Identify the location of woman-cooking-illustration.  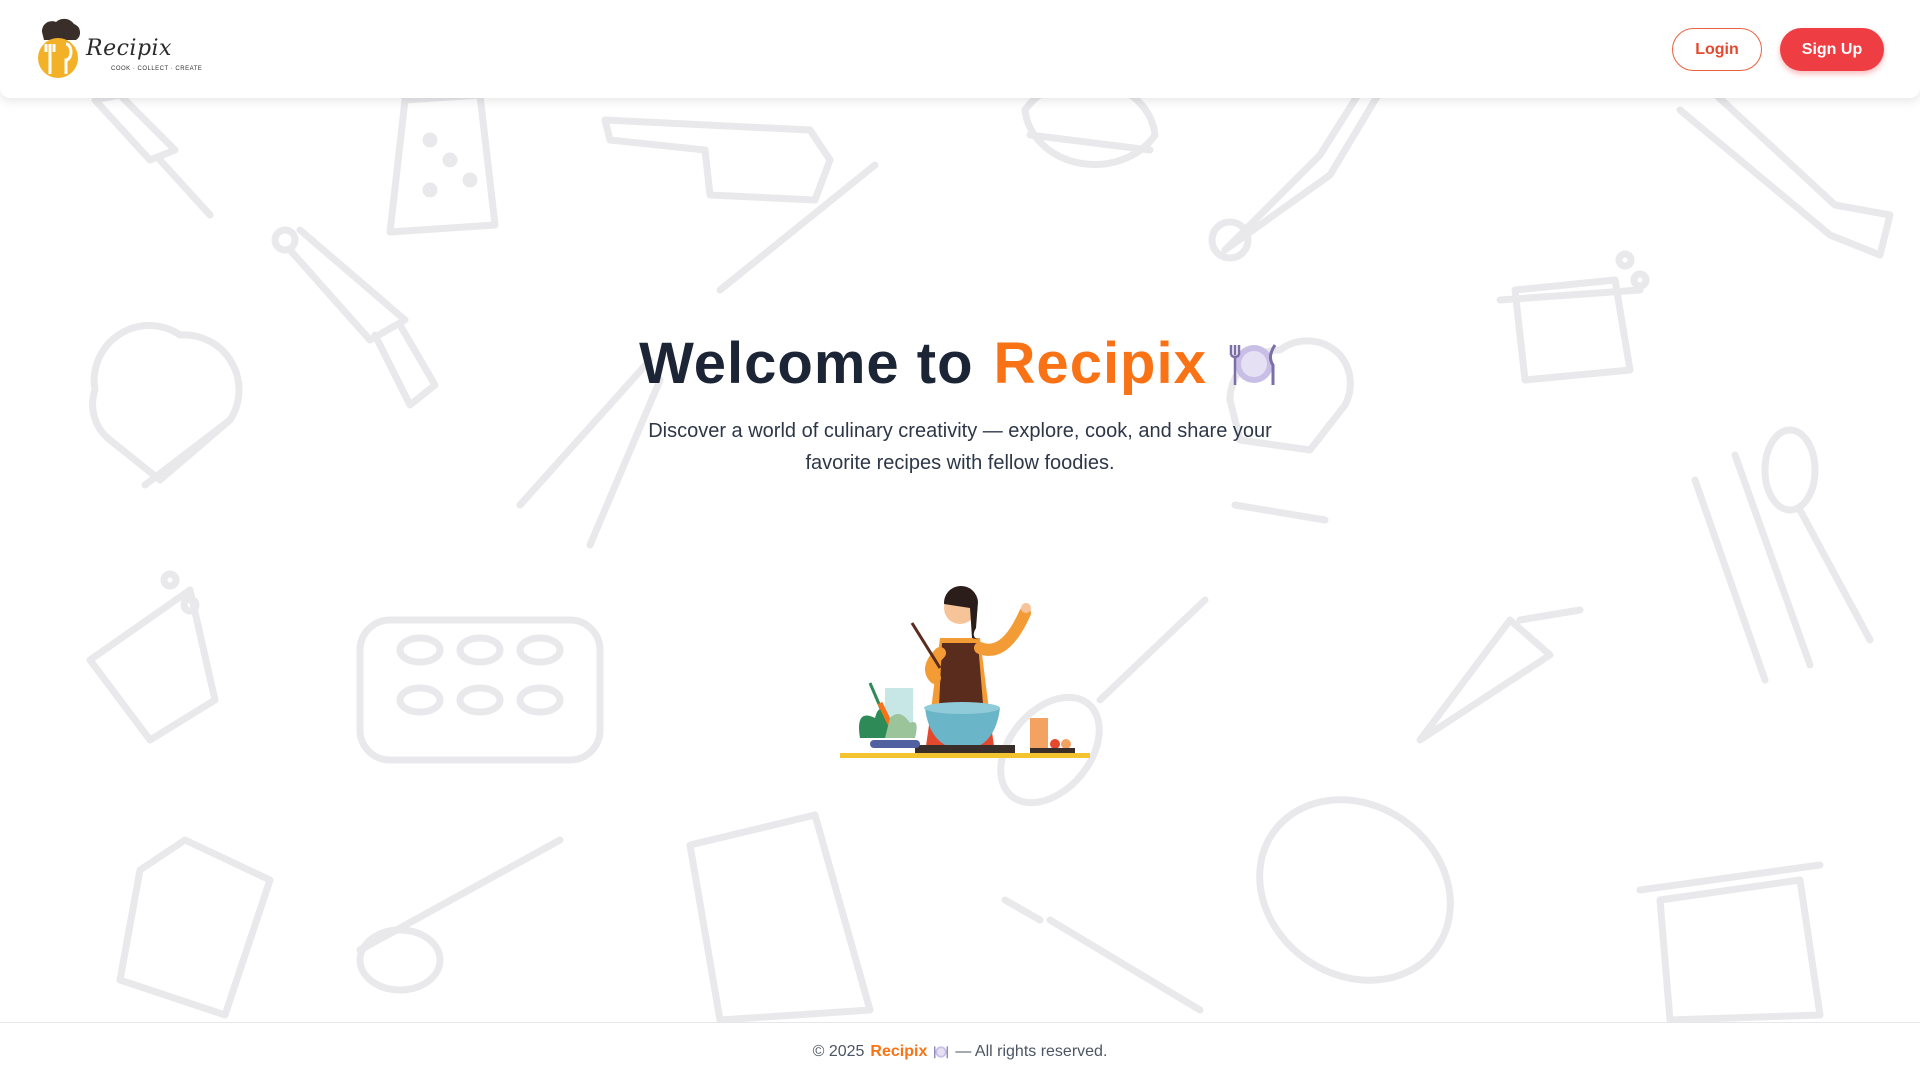
(965, 671).